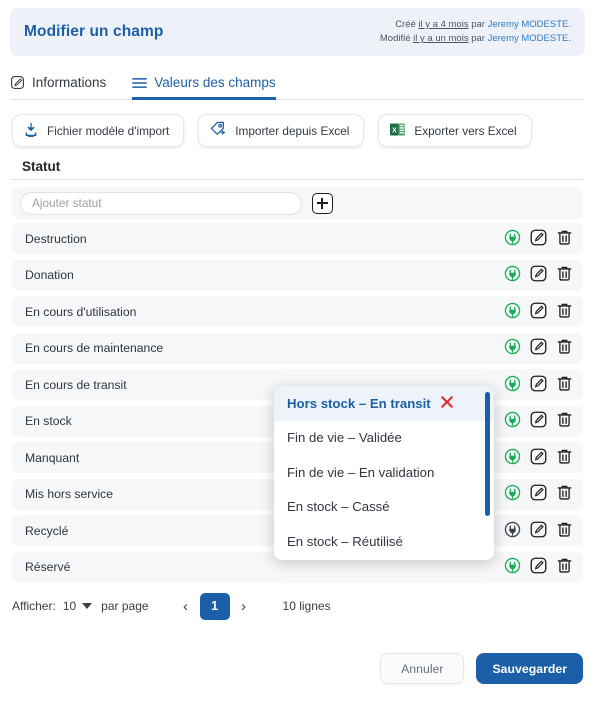  Describe the element at coordinates (297, 83) in the screenshot. I see `tab-bar: Informations Valeurs des champs` at that location.